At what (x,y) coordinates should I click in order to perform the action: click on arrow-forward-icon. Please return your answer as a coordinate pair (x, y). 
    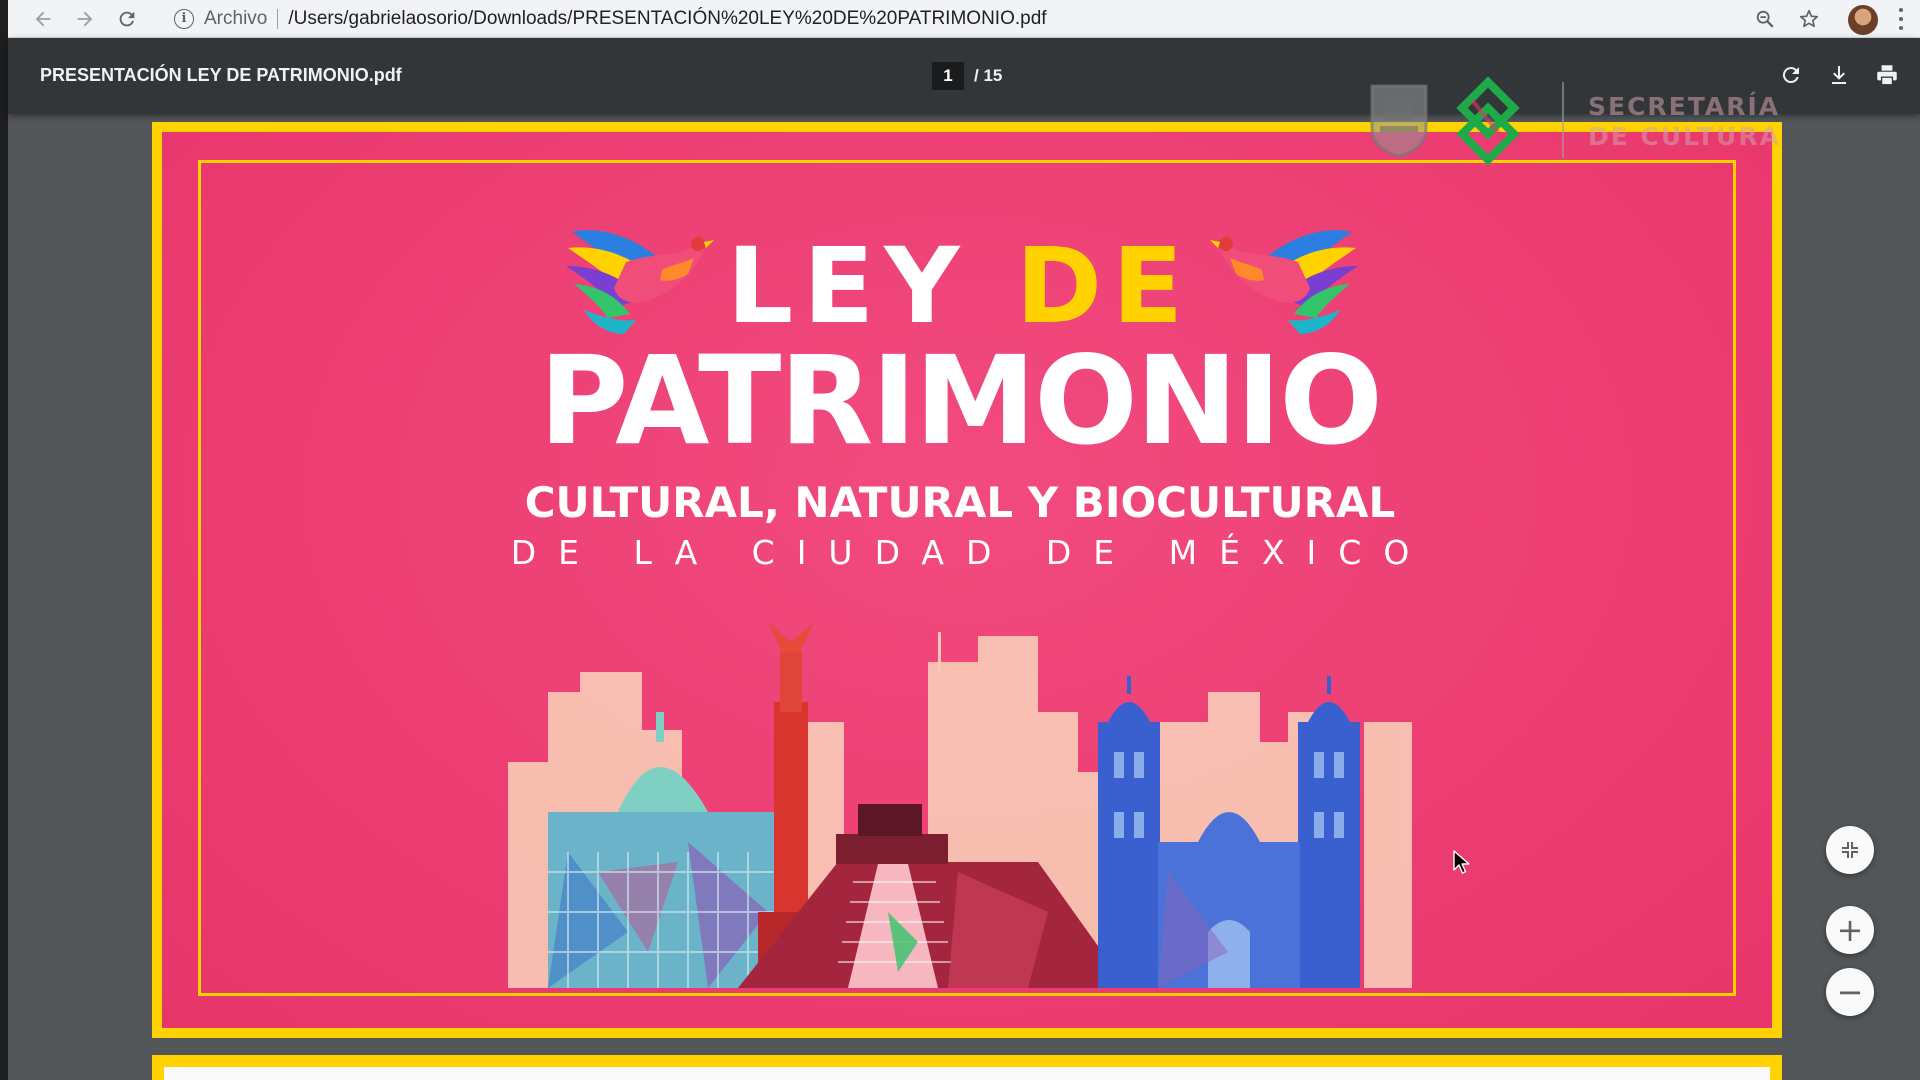
    Looking at the image, I should click on (85, 19).